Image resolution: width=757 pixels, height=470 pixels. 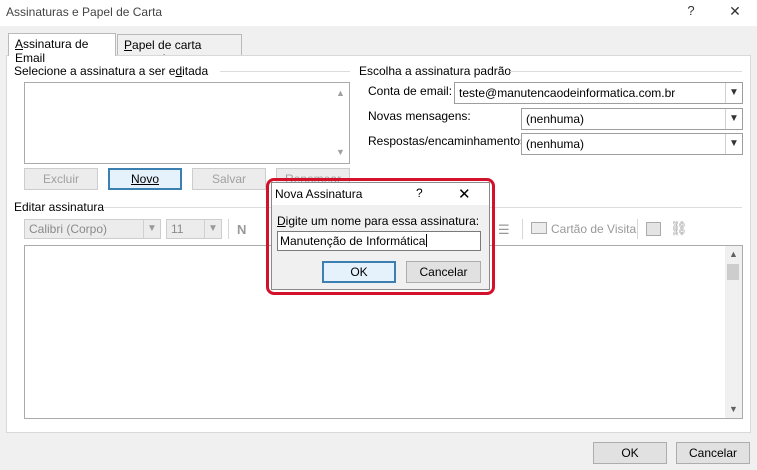 What do you see at coordinates (319, 194) in the screenshot?
I see `dialog-title: Nova Assinatura` at bounding box center [319, 194].